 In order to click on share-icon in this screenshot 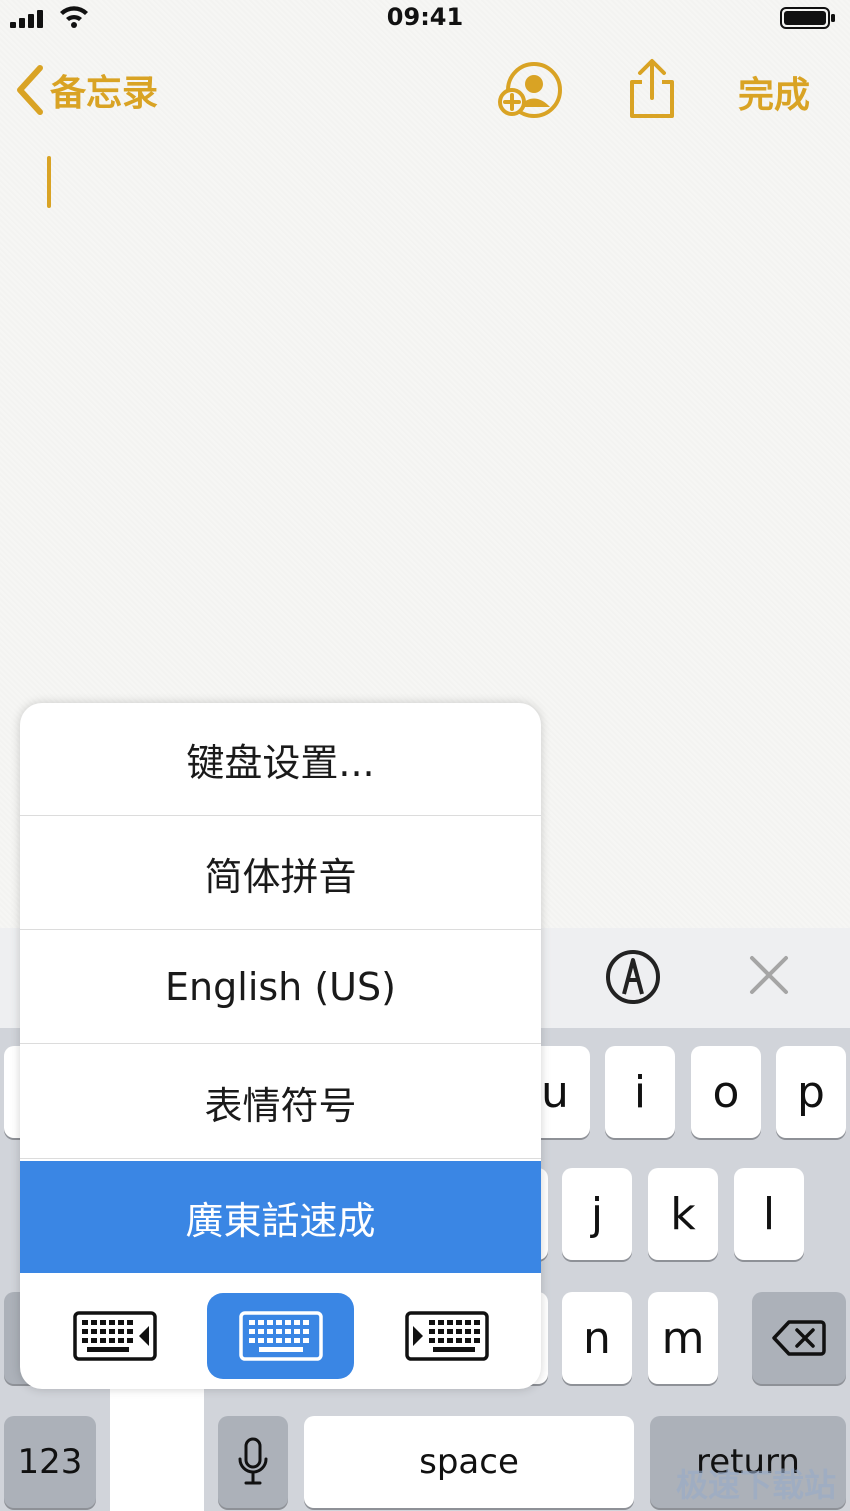, I will do `click(652, 89)`.